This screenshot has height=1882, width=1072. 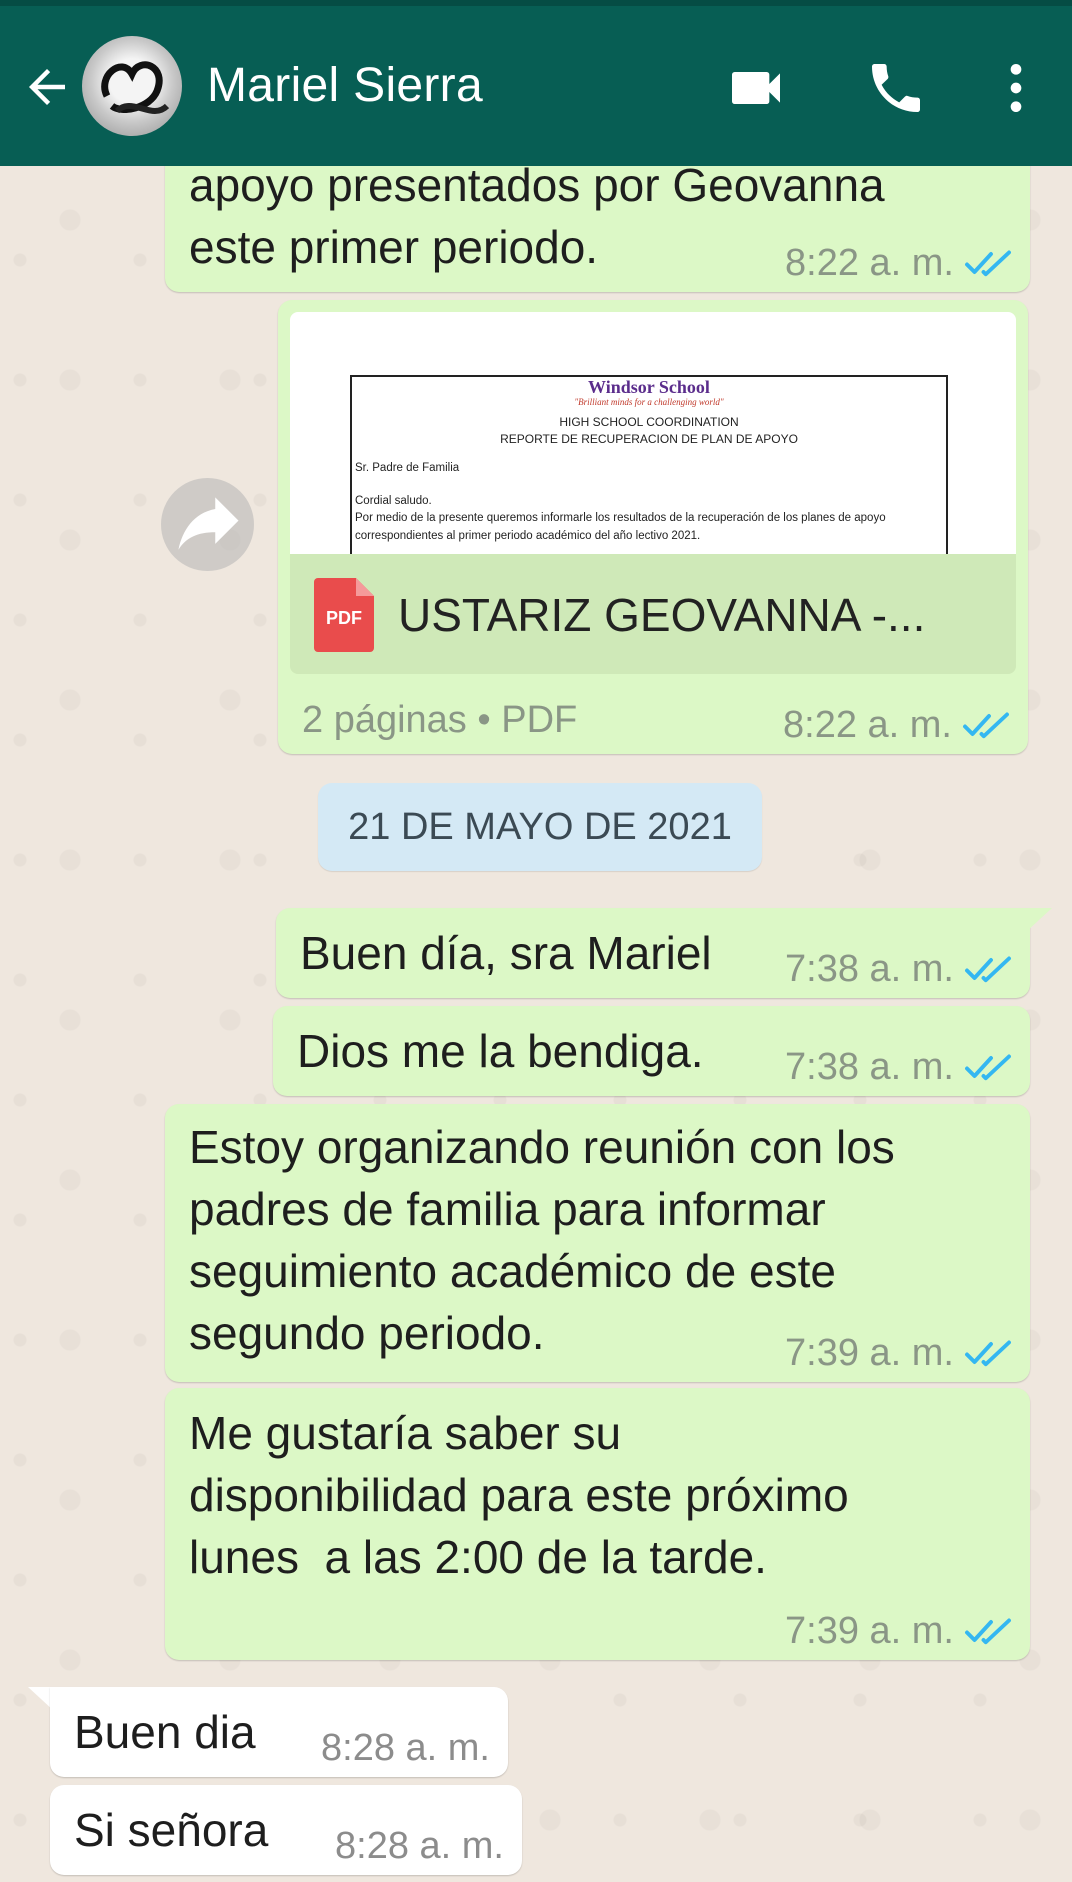 What do you see at coordinates (1016, 88) in the screenshot?
I see `more-options-icon` at bounding box center [1016, 88].